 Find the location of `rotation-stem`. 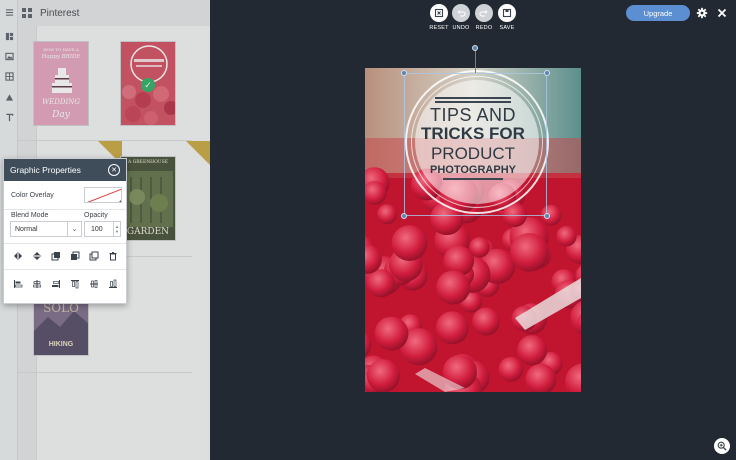

rotation-stem is located at coordinates (475, 61).